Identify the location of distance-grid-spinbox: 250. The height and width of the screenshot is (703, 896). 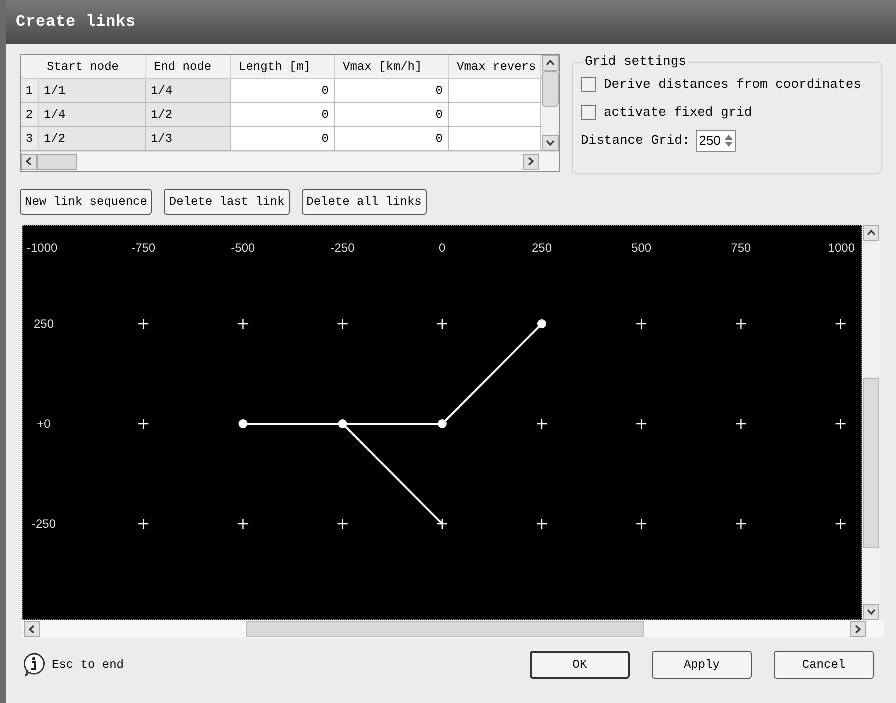
(716, 141).